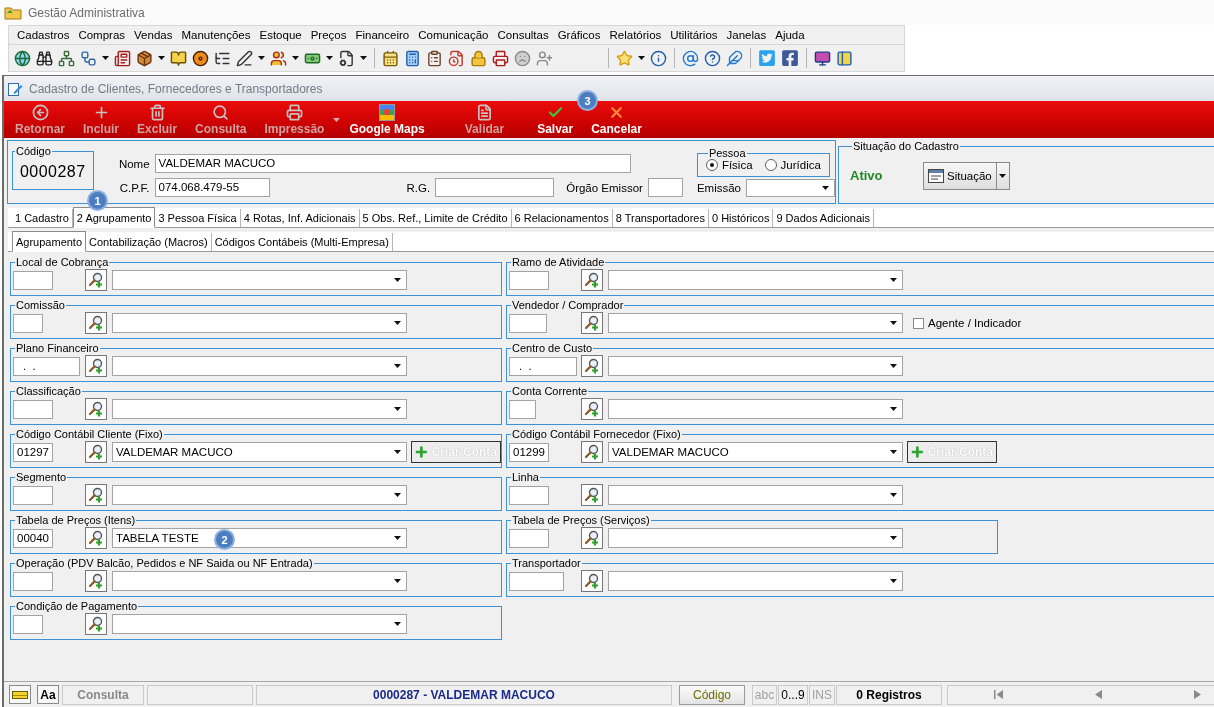 This screenshot has width=1214, height=707. I want to click on people-icon, so click(278, 58).